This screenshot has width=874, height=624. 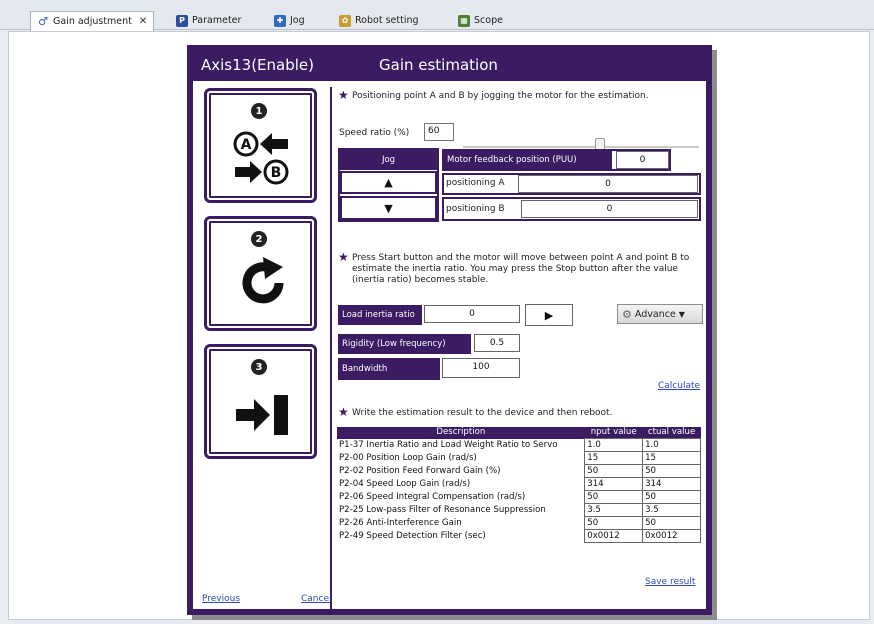 What do you see at coordinates (143, 21) in the screenshot?
I see `close-icon: ✕` at bounding box center [143, 21].